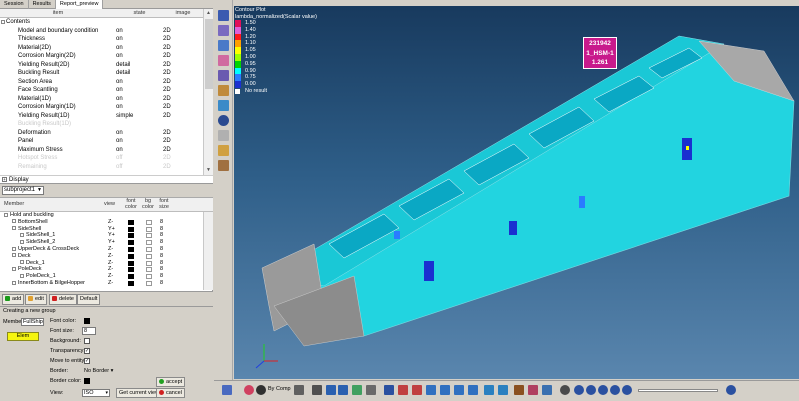 This screenshot has height=401, width=799. I want to click on view-icon, so click(223, 120).